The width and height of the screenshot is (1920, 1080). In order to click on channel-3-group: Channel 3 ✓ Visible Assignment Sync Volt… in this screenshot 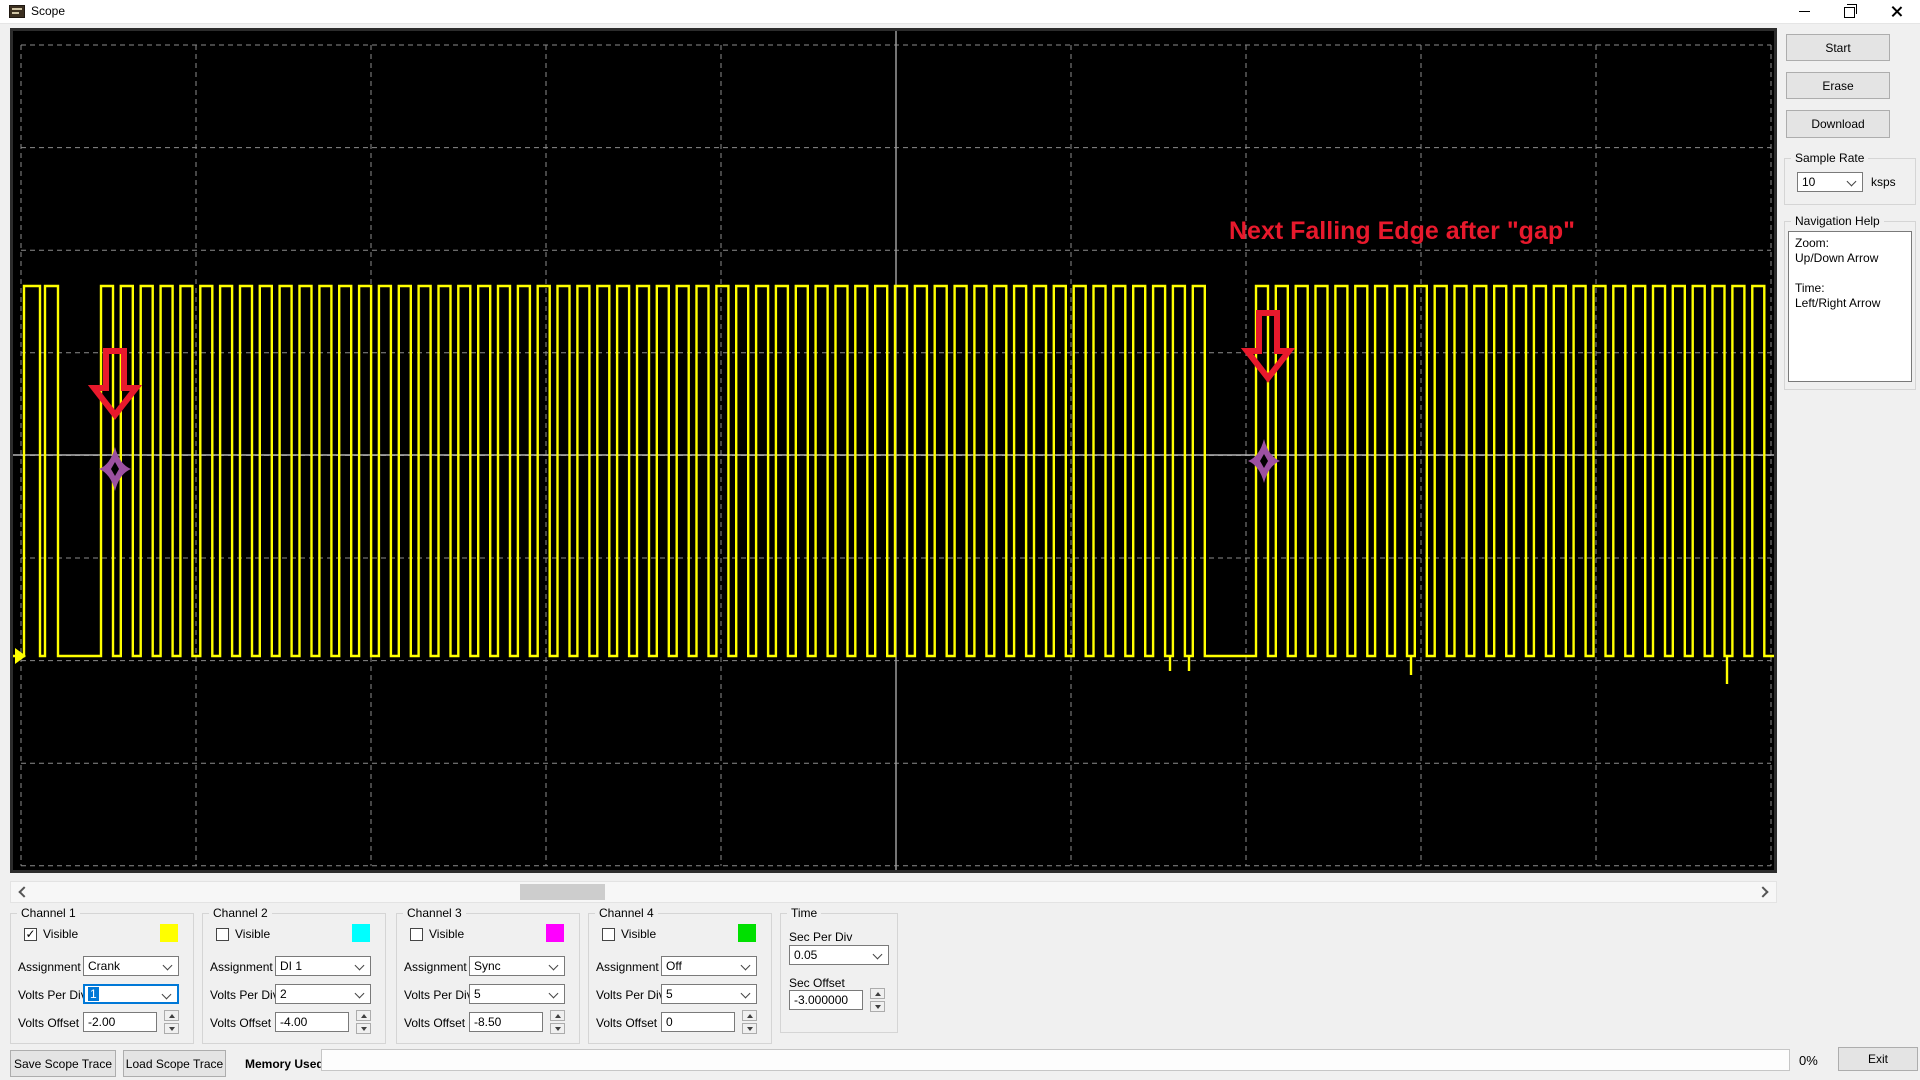, I will do `click(488, 975)`.